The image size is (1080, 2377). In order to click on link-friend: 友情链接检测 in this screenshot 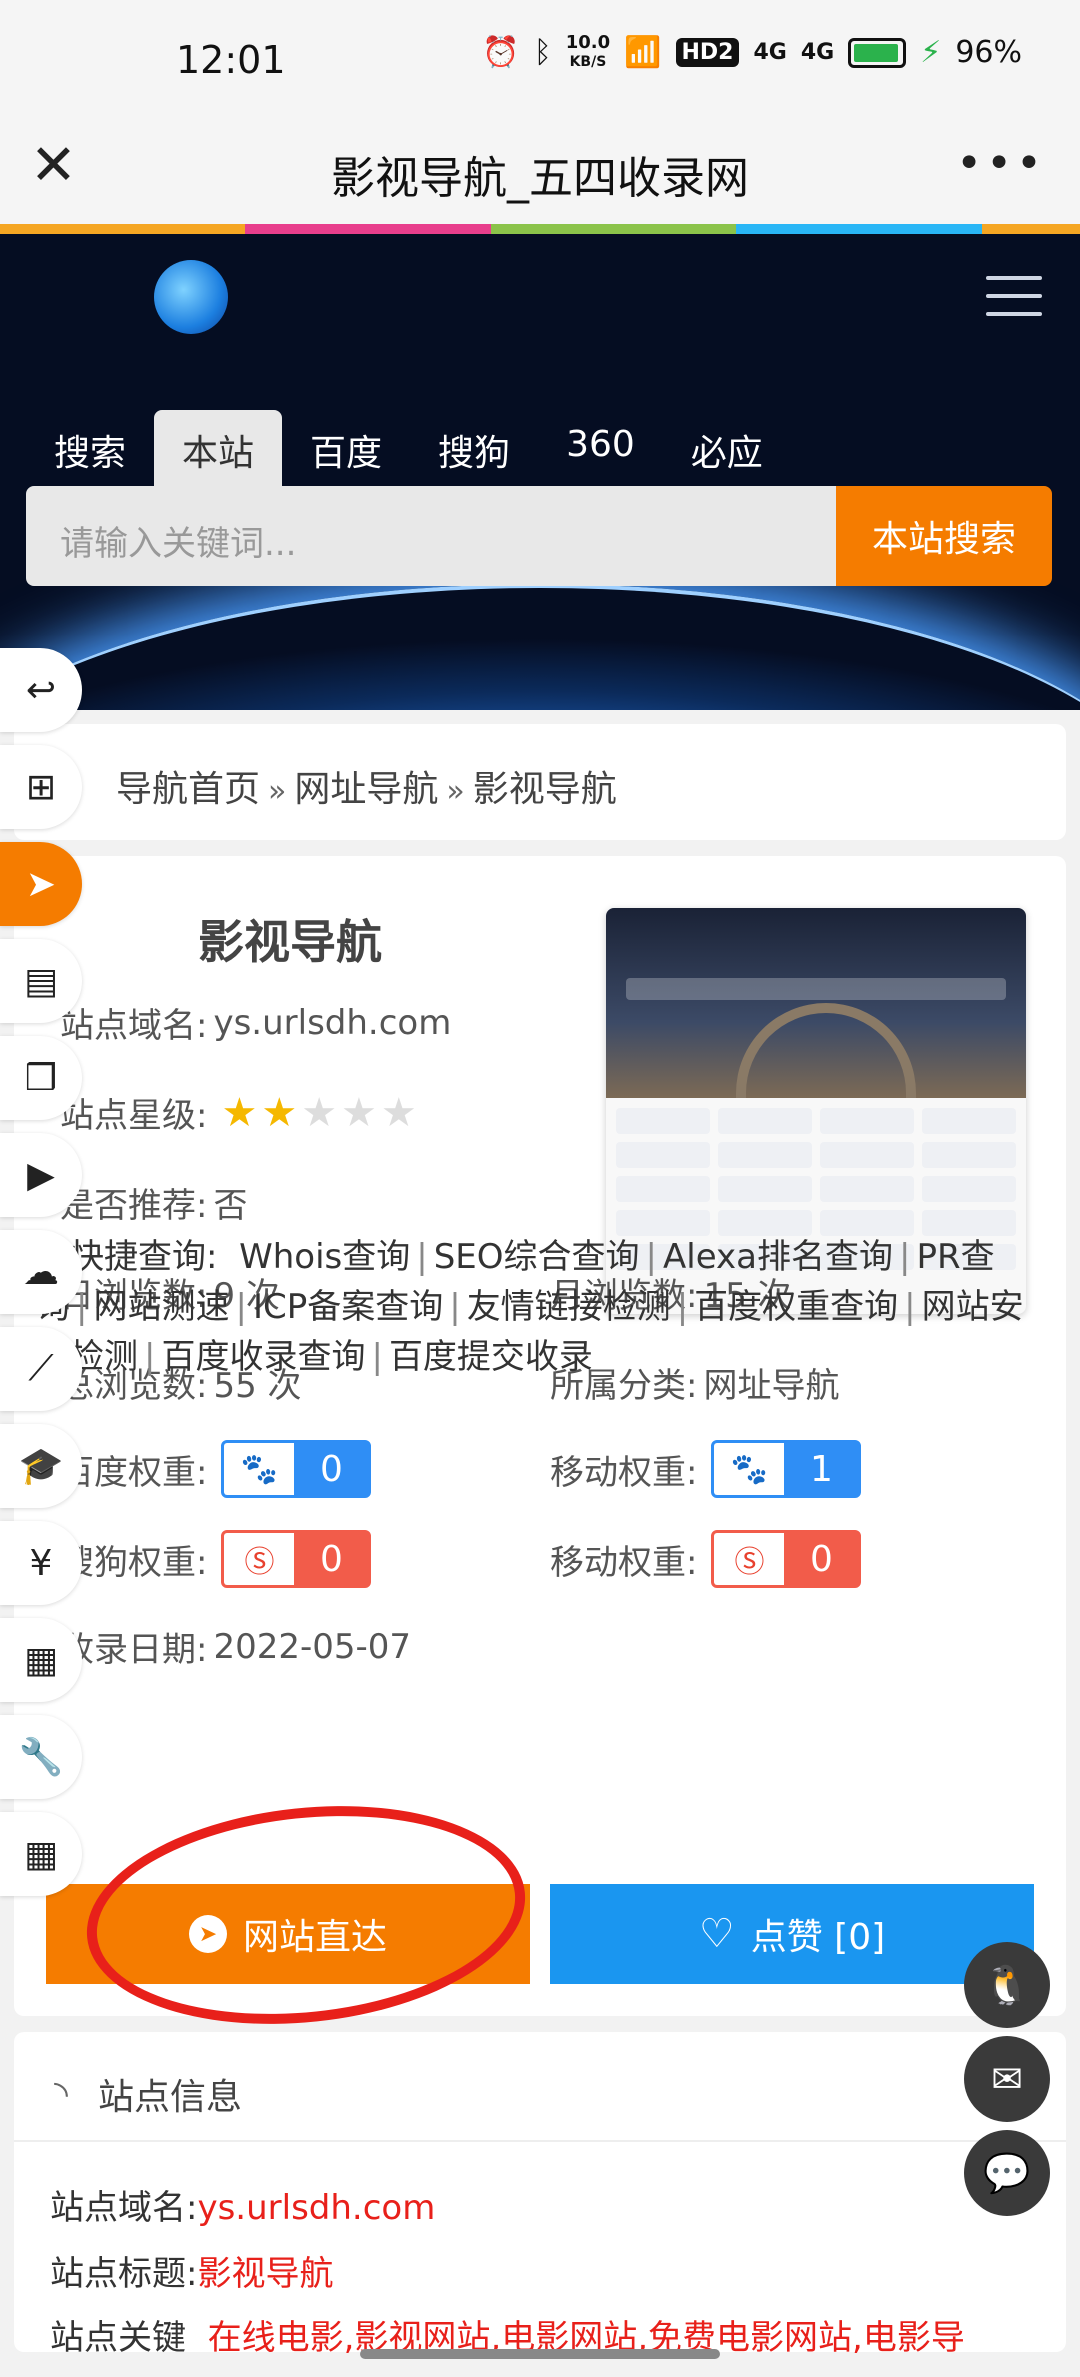, I will do `click(569, 1307)`.